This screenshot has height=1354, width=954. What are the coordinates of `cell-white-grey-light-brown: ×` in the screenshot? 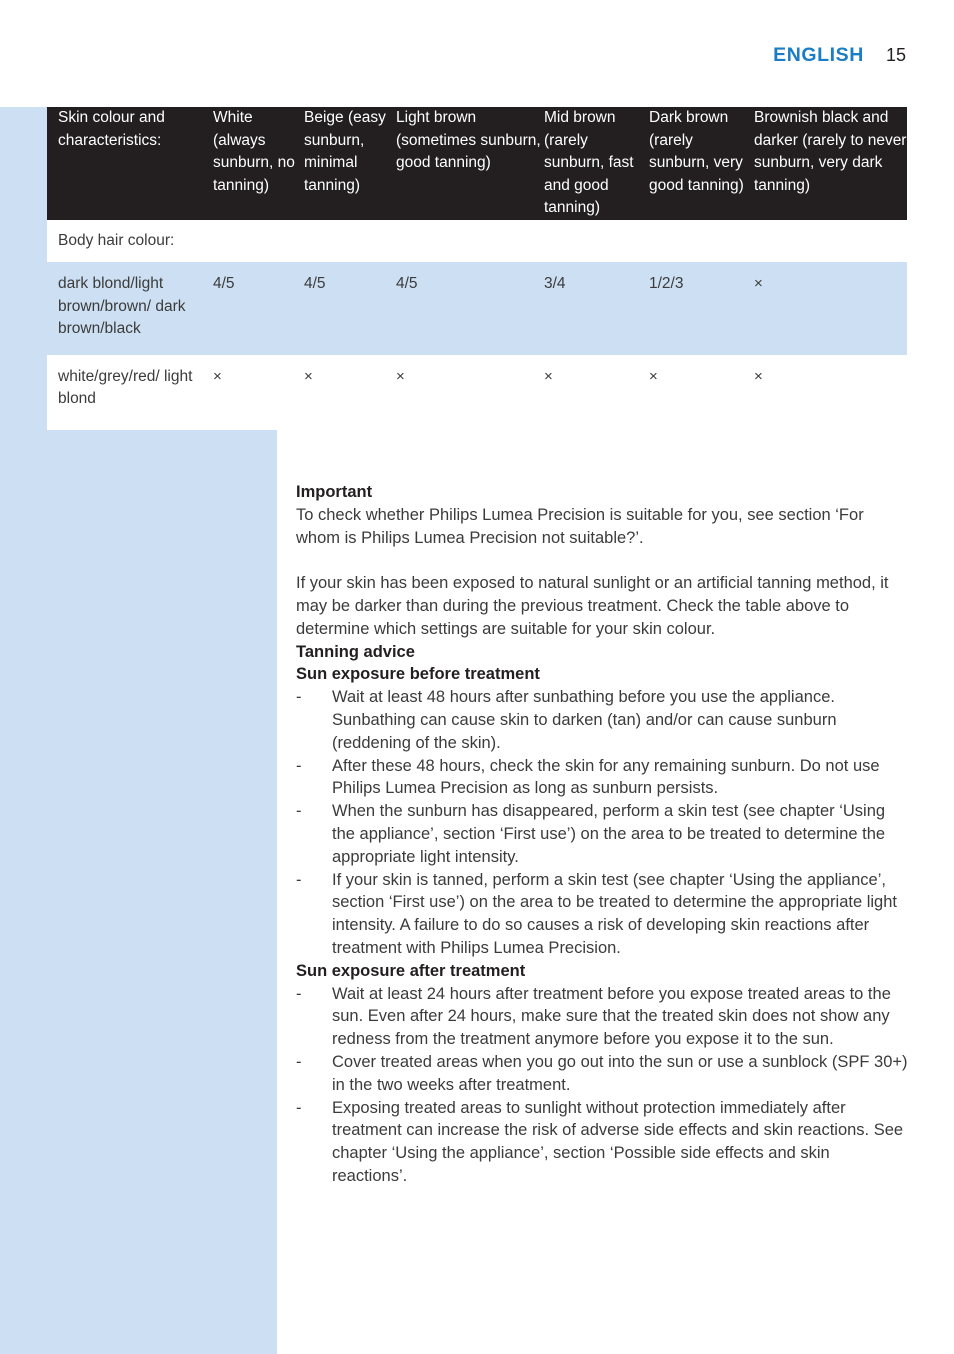 It's located at (400, 376).